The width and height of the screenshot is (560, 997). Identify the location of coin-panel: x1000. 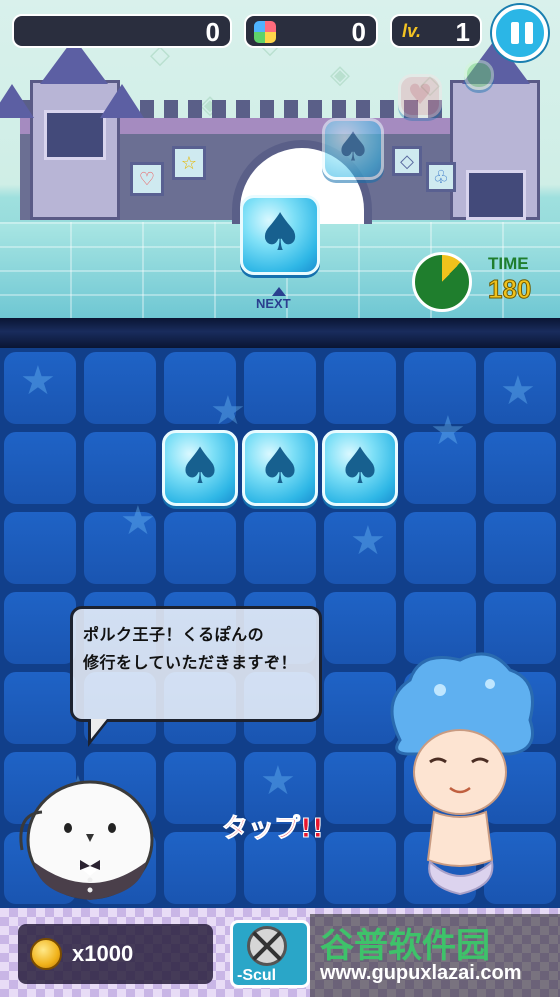
(115, 954).